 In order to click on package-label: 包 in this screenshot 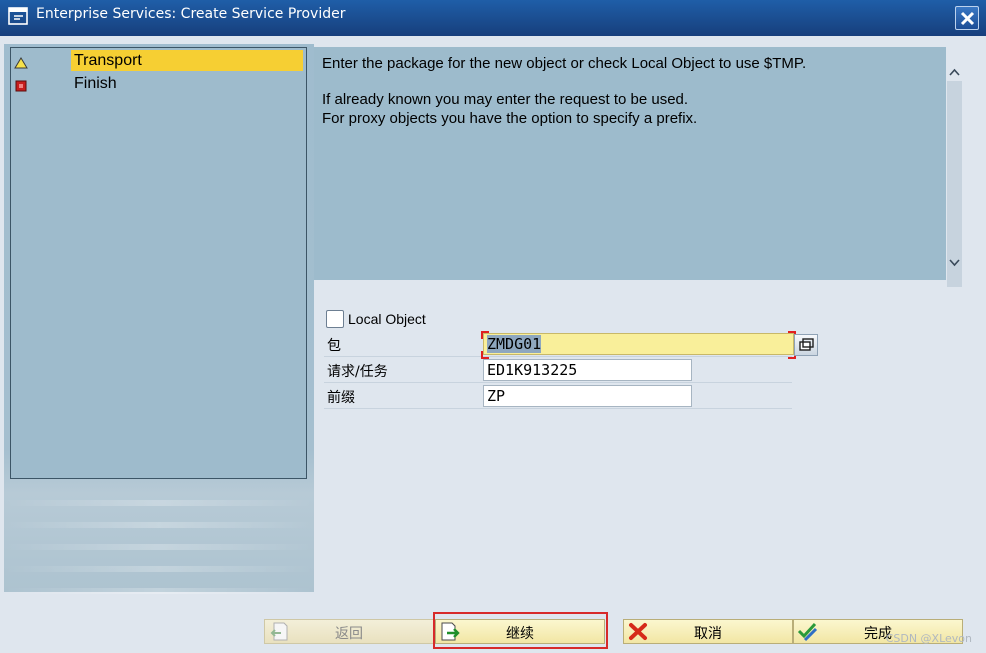, I will do `click(334, 346)`.